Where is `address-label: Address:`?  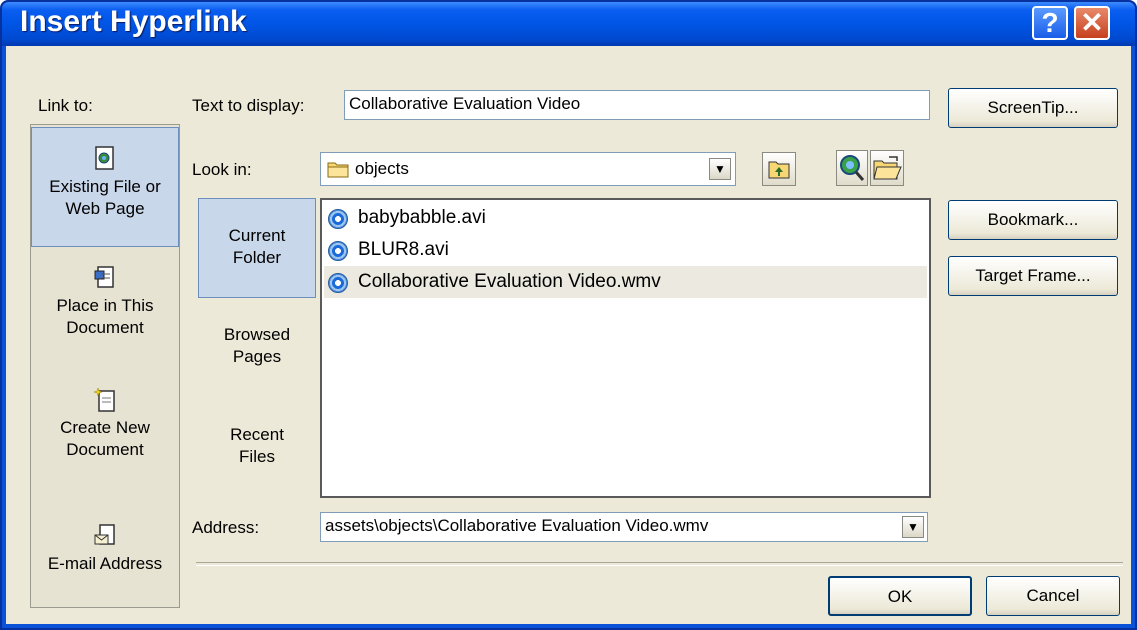
address-label: Address: is located at coordinates (226, 527).